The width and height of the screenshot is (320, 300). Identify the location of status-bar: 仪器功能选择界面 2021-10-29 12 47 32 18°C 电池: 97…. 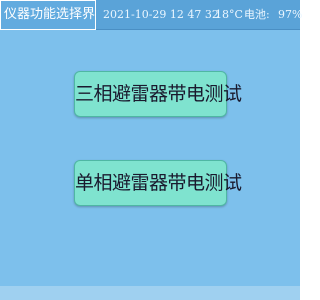
(151, 15).